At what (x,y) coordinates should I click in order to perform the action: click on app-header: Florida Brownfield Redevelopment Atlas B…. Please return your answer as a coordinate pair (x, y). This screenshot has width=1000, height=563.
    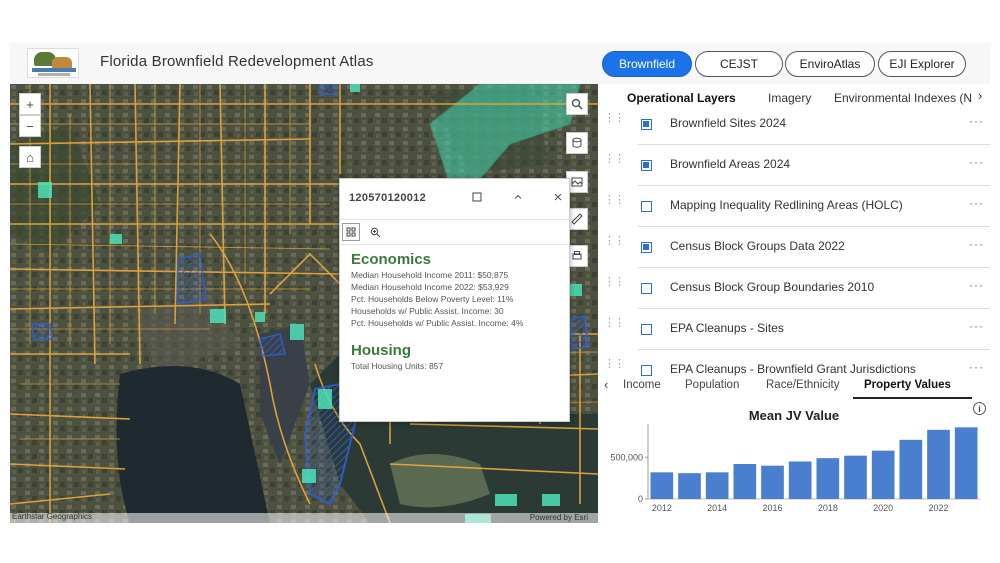
    Looking at the image, I should click on (500, 63).